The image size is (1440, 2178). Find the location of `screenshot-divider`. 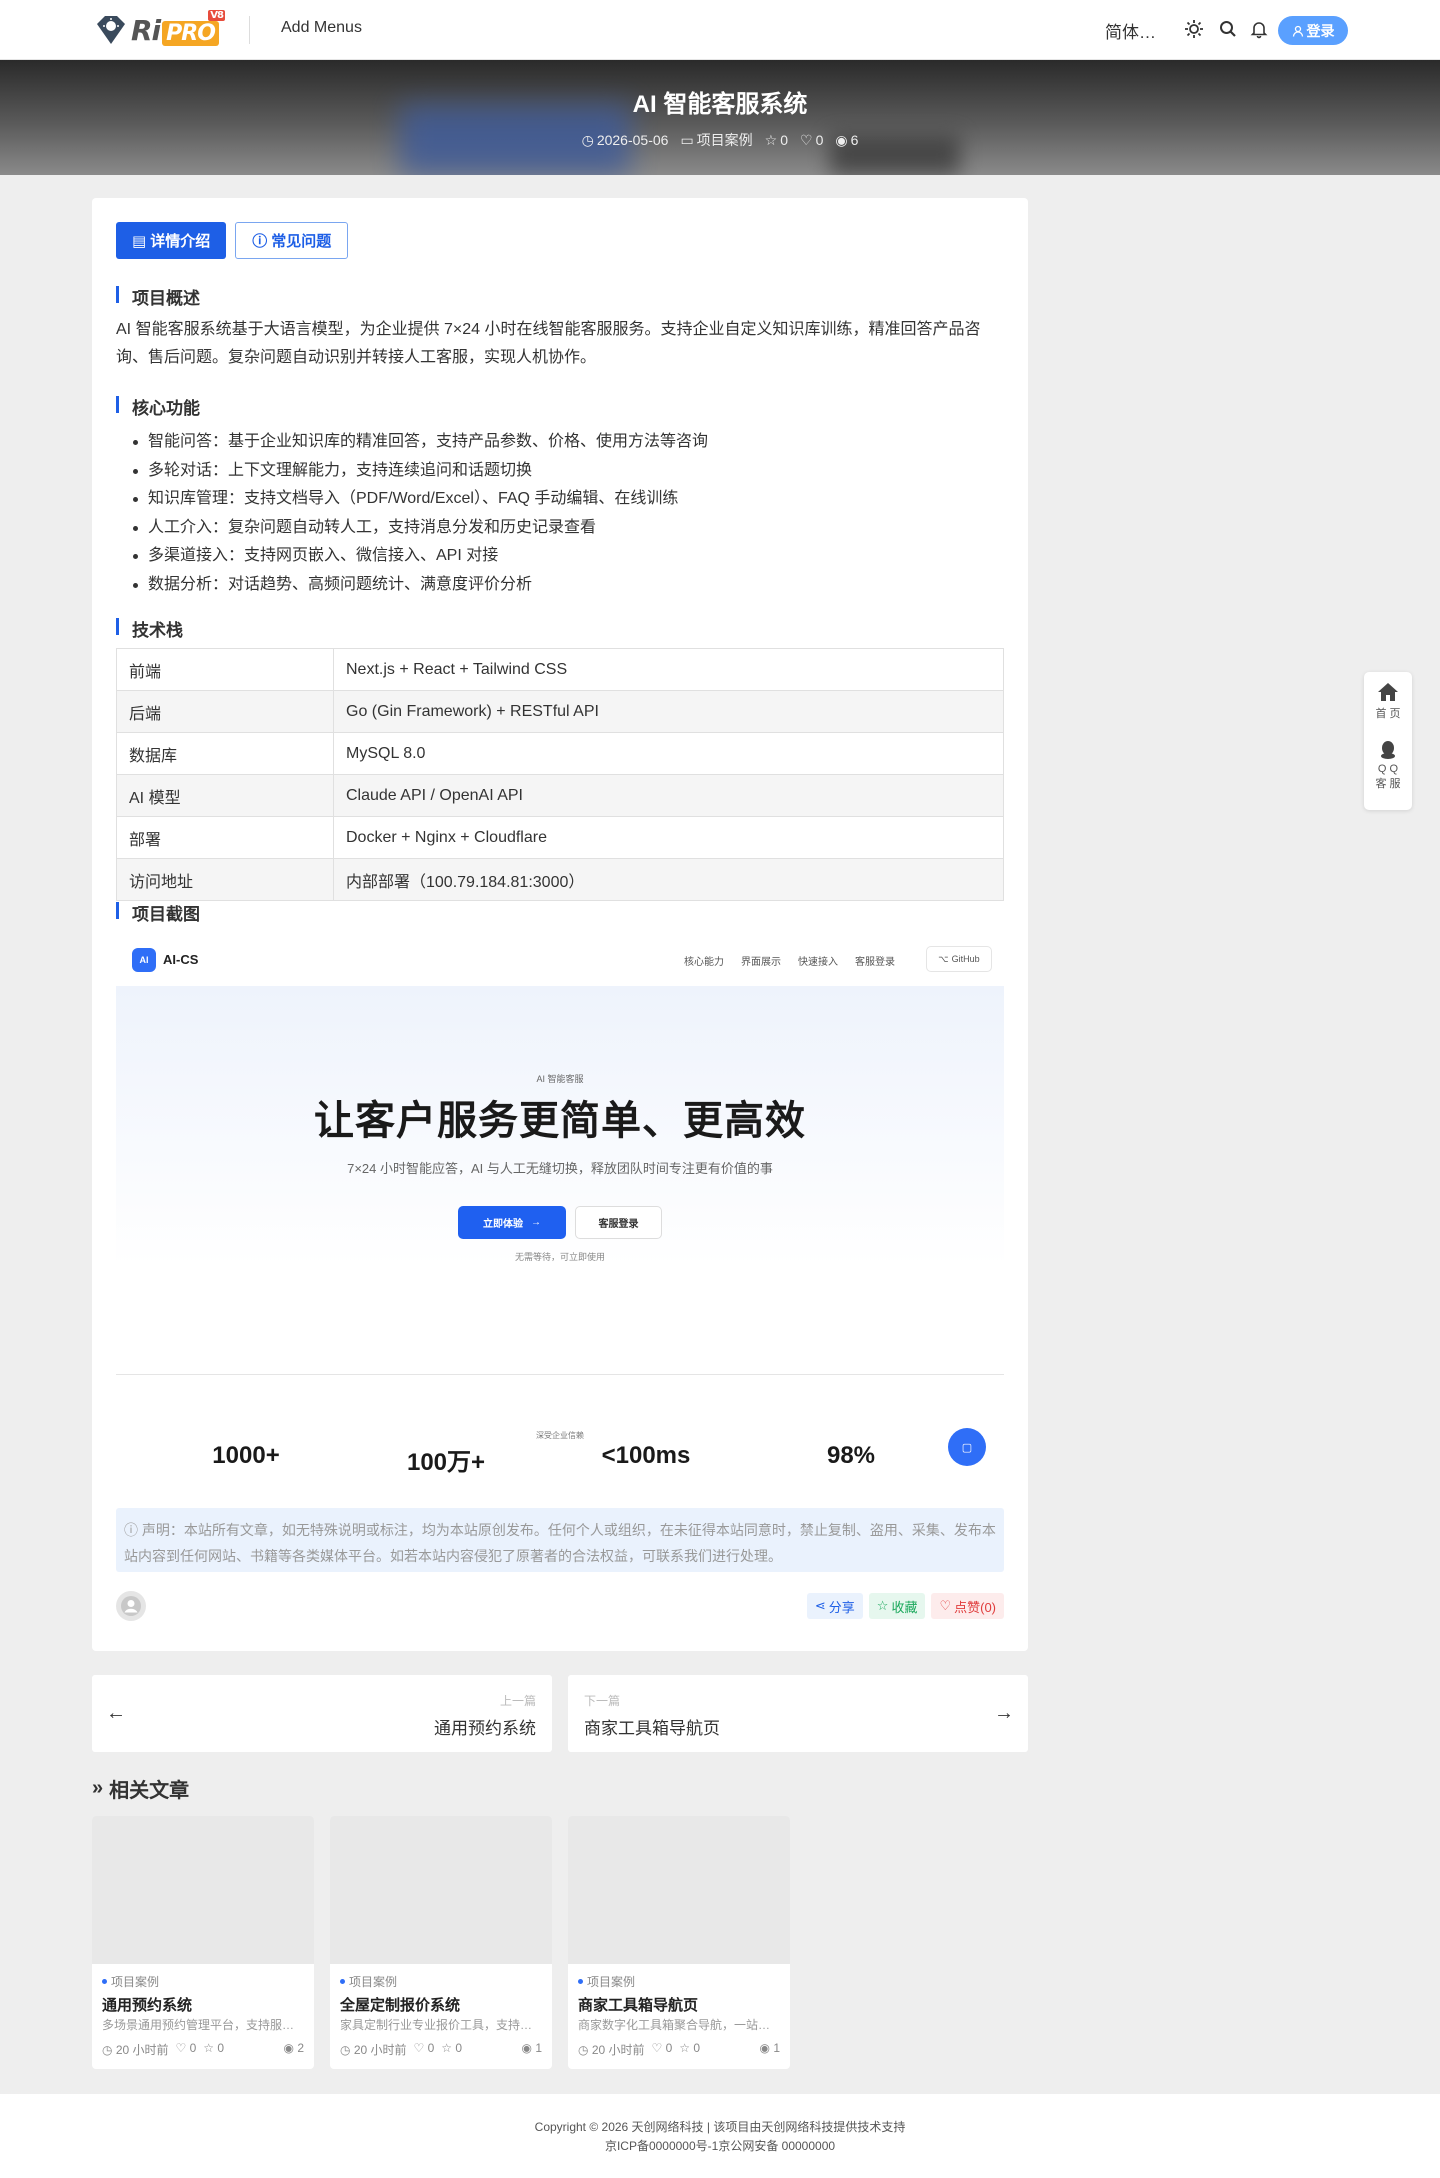

screenshot-divider is located at coordinates (560, 1374).